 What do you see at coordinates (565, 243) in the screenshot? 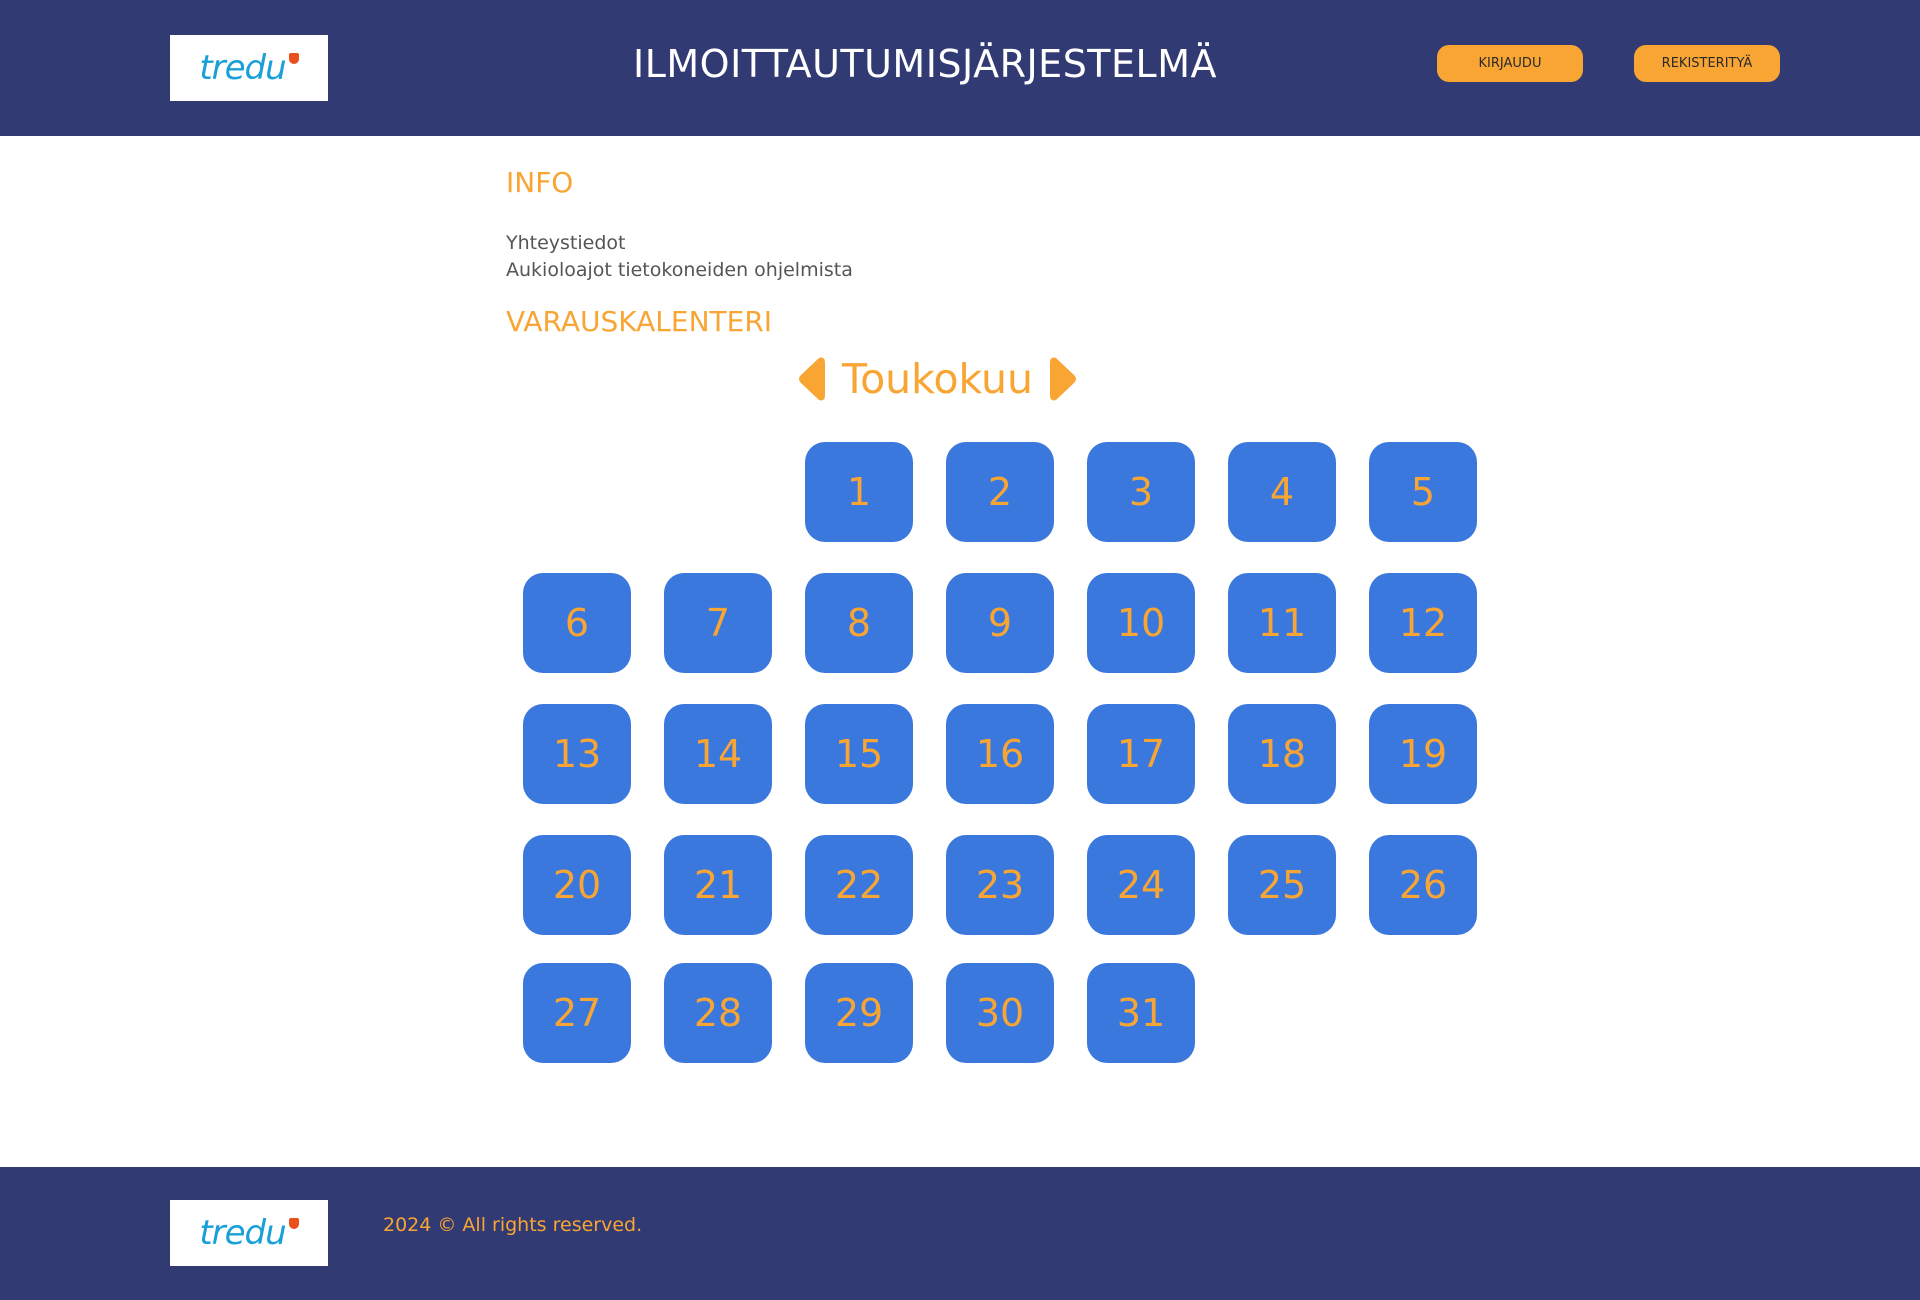
I see `contact-info-link: Yhteystiedot` at bounding box center [565, 243].